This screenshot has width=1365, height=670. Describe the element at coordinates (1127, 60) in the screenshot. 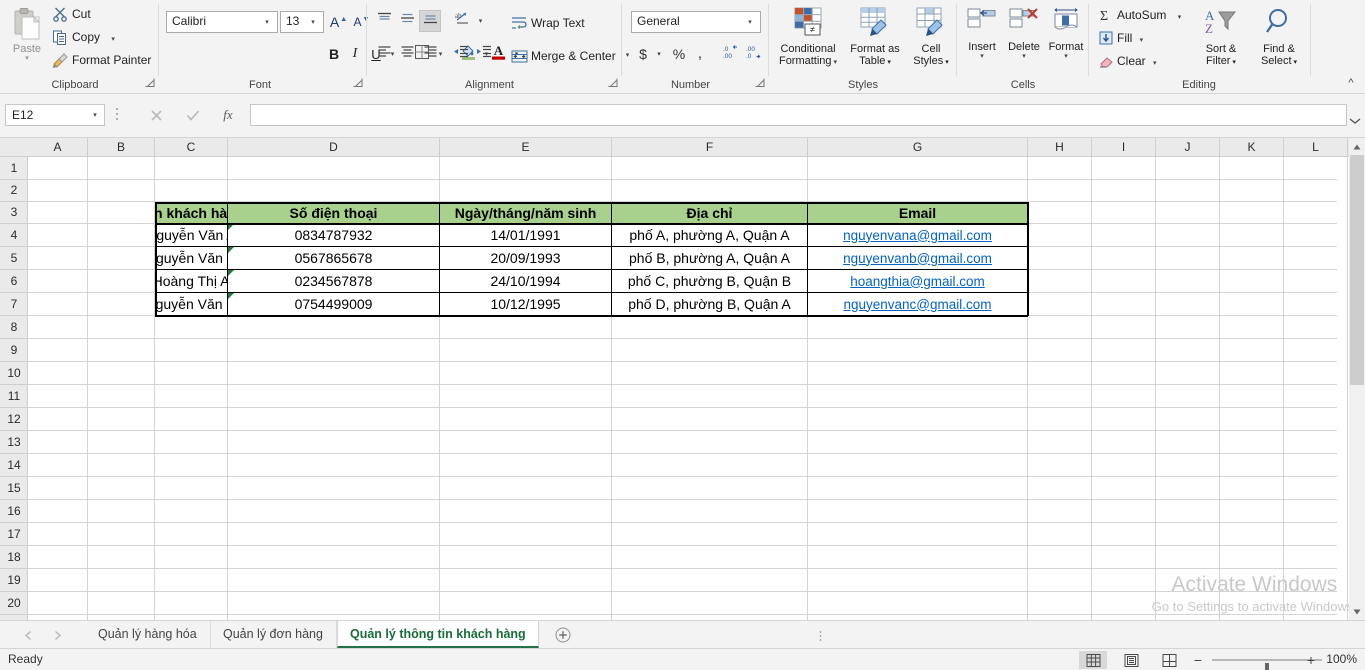

I see `clear-button: Clear ▾` at that location.